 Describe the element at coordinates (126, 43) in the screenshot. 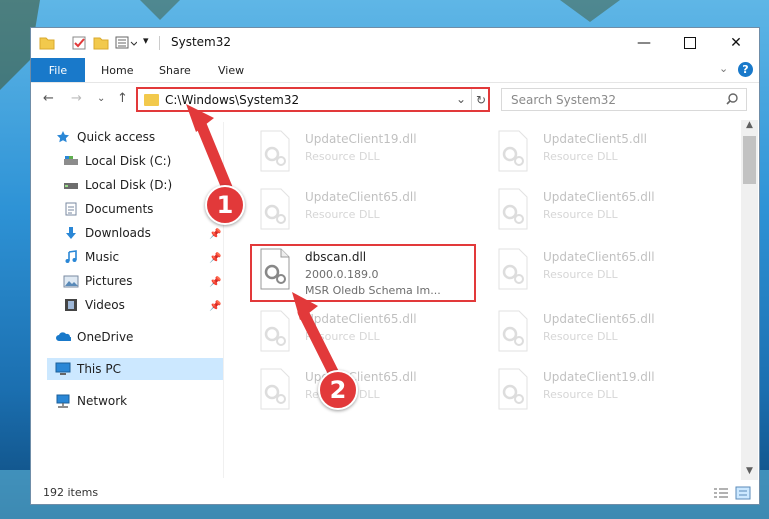

I see `customize-toolbar-icon` at that location.